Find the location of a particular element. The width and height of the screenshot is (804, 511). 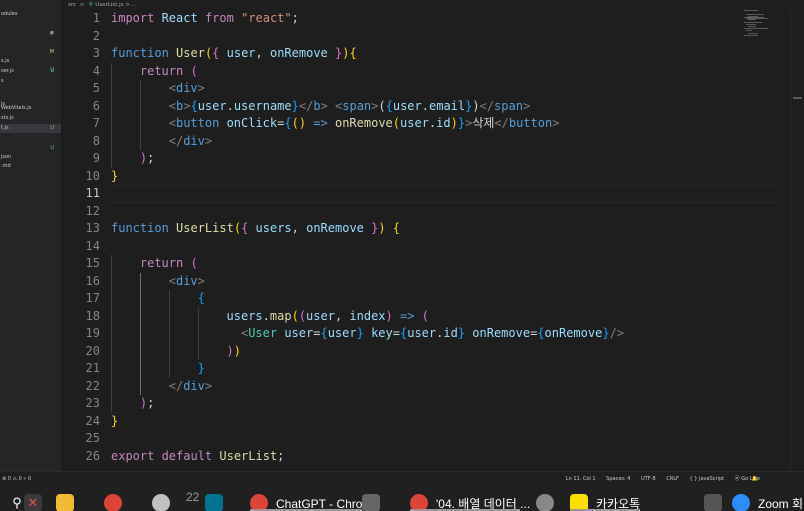

scrollbar-cursor-marker is located at coordinates (797, 98).